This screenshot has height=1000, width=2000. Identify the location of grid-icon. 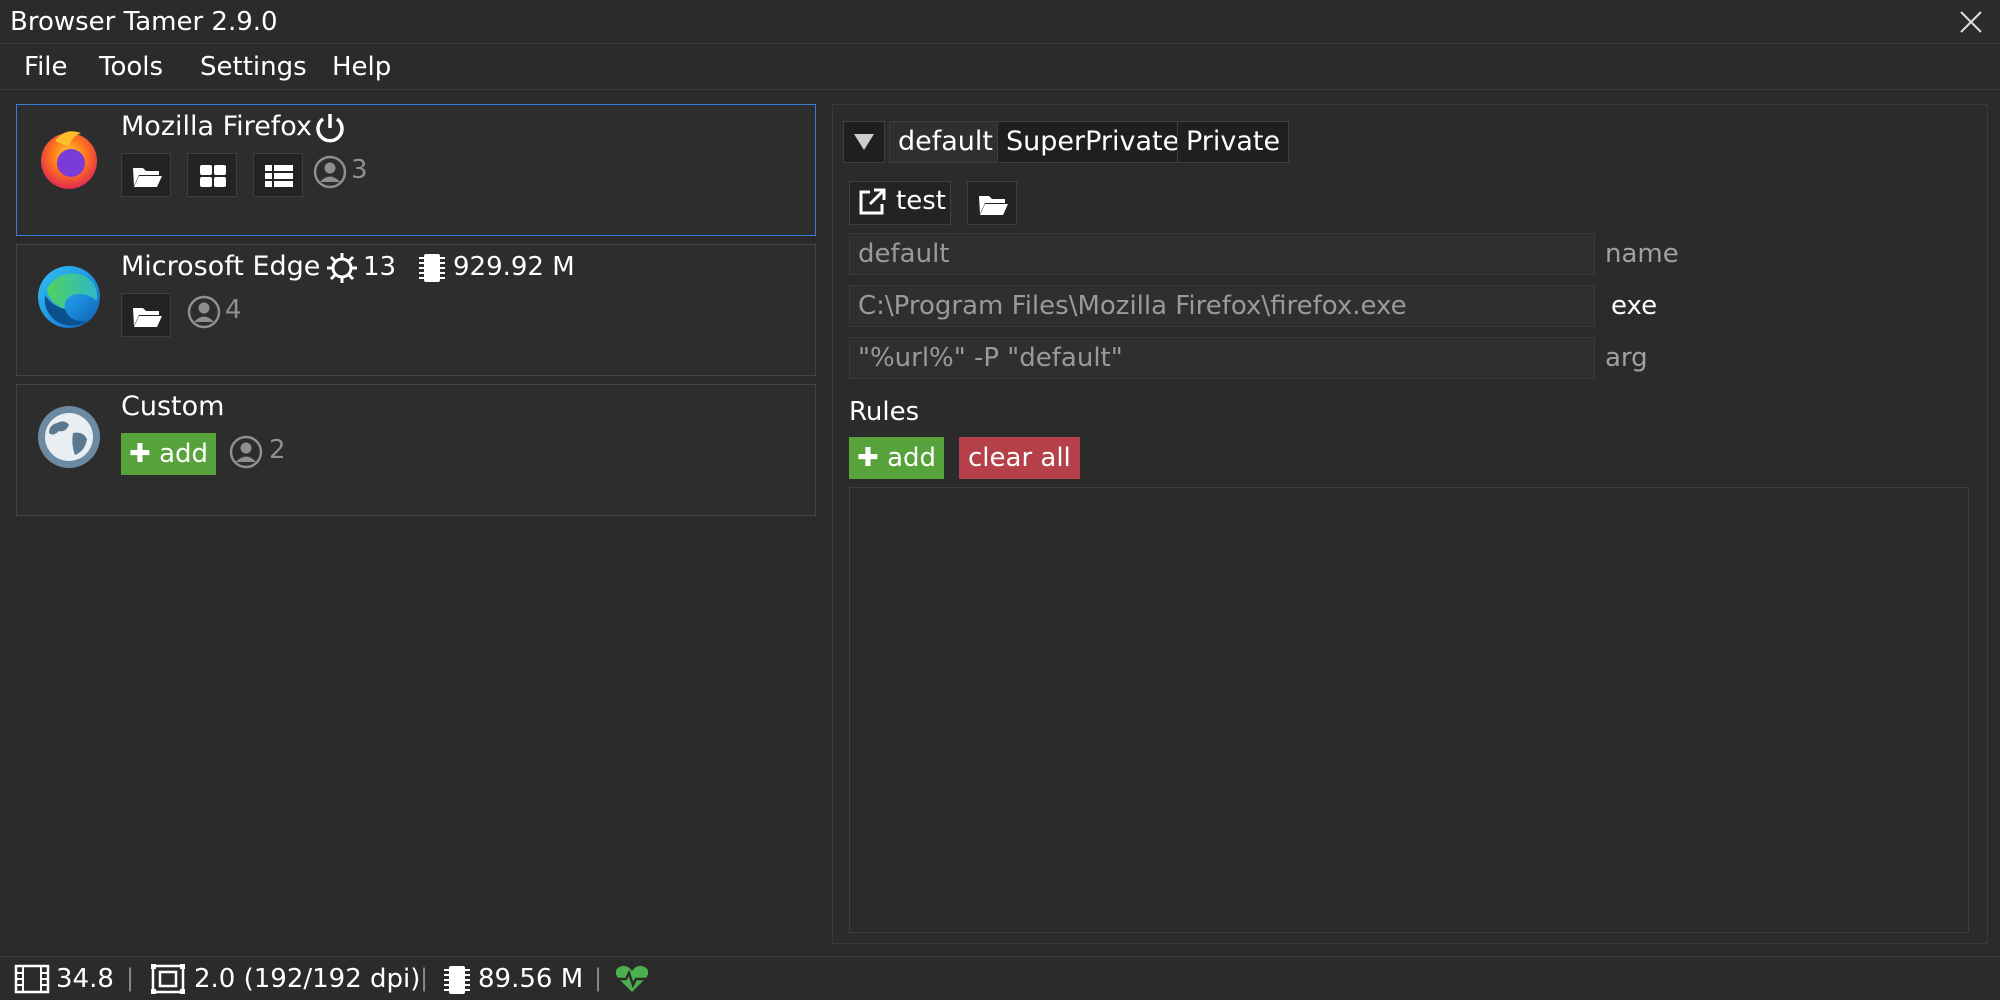
(213, 176).